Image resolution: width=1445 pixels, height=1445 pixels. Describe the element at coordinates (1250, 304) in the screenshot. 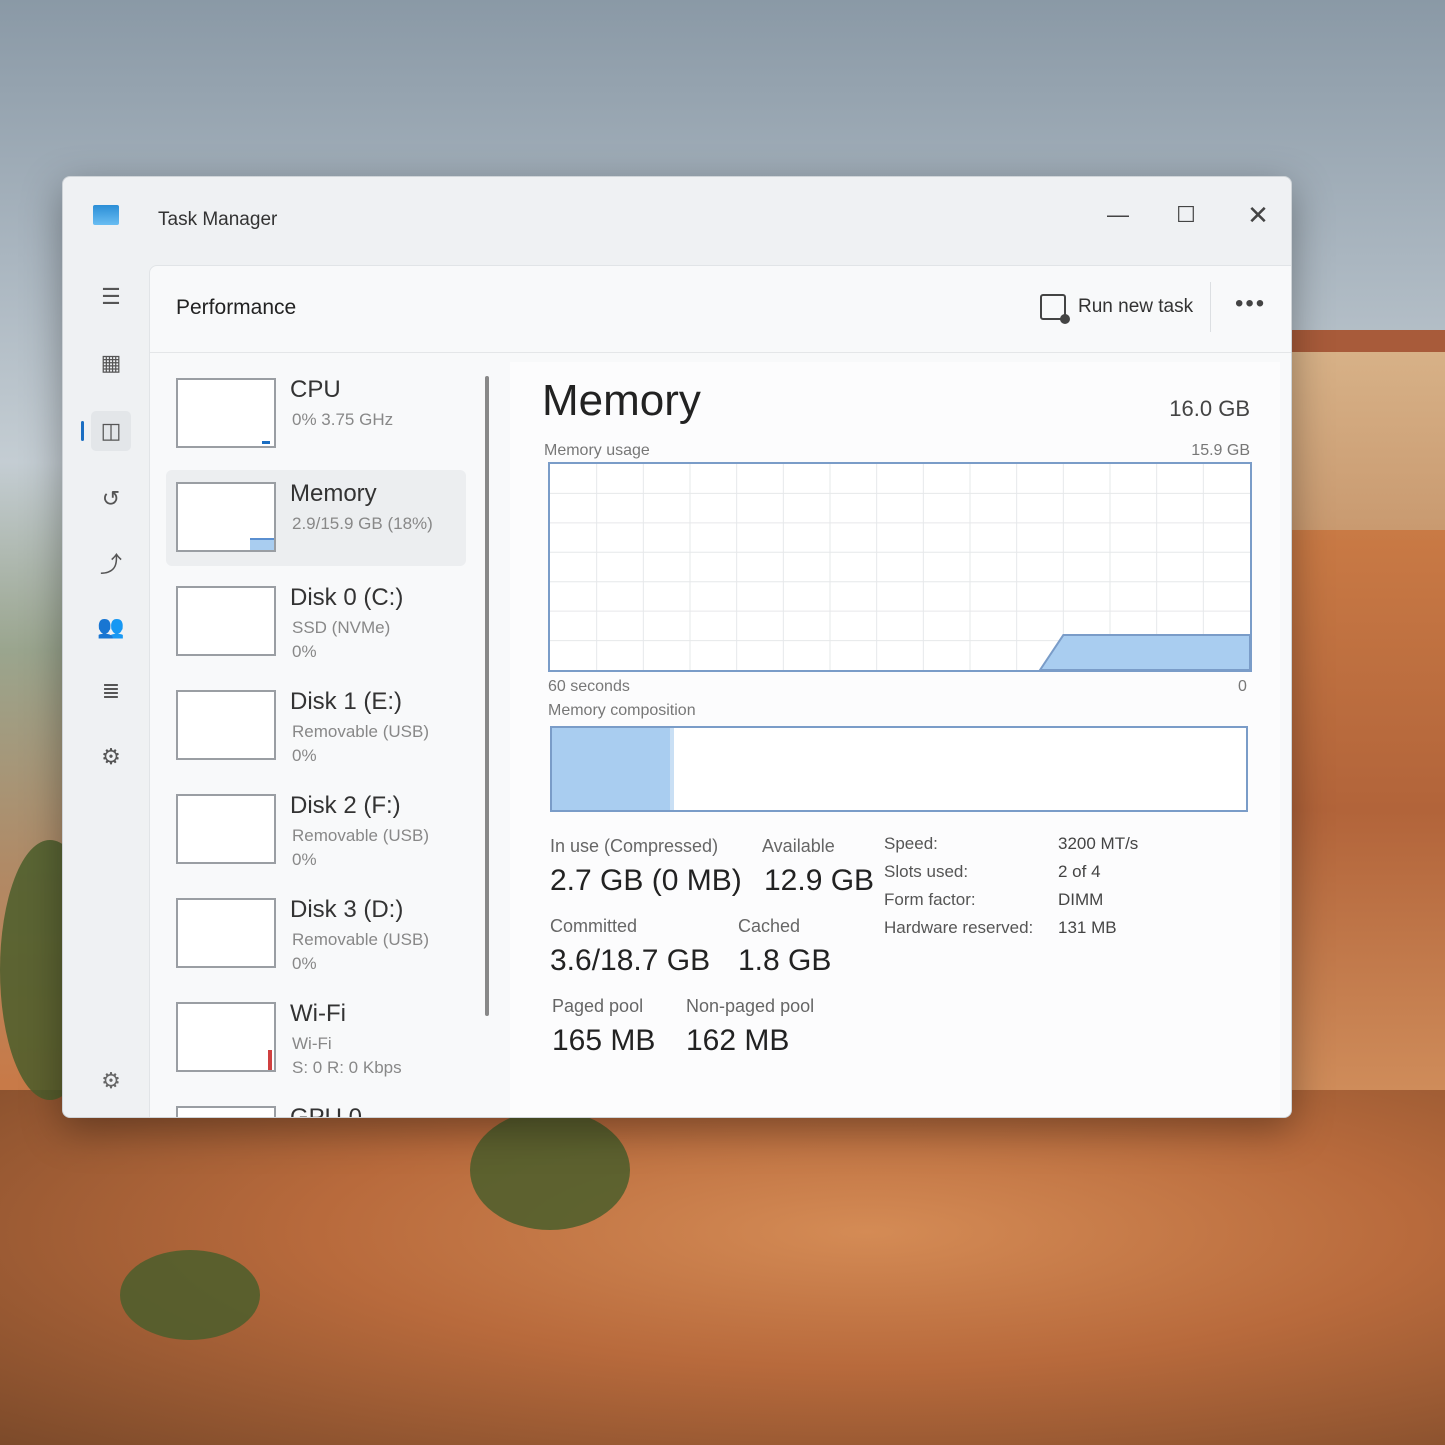

I see `more-options-button: •••` at that location.